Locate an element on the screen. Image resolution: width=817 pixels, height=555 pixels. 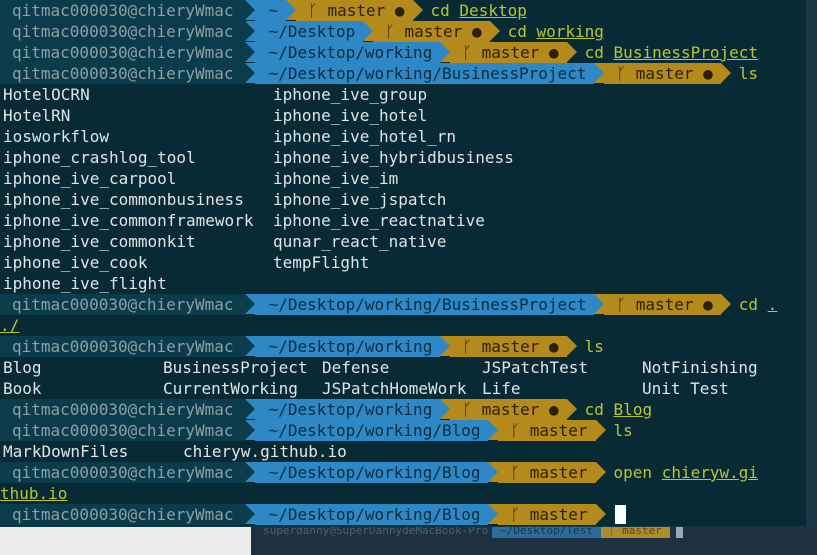
list-item: iphone_ive_commonbusiness is located at coordinates (123, 199).